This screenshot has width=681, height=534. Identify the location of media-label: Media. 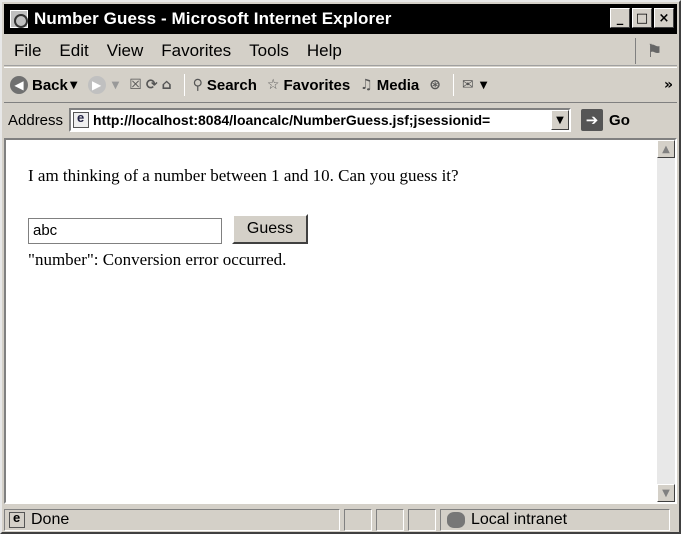
(398, 85).